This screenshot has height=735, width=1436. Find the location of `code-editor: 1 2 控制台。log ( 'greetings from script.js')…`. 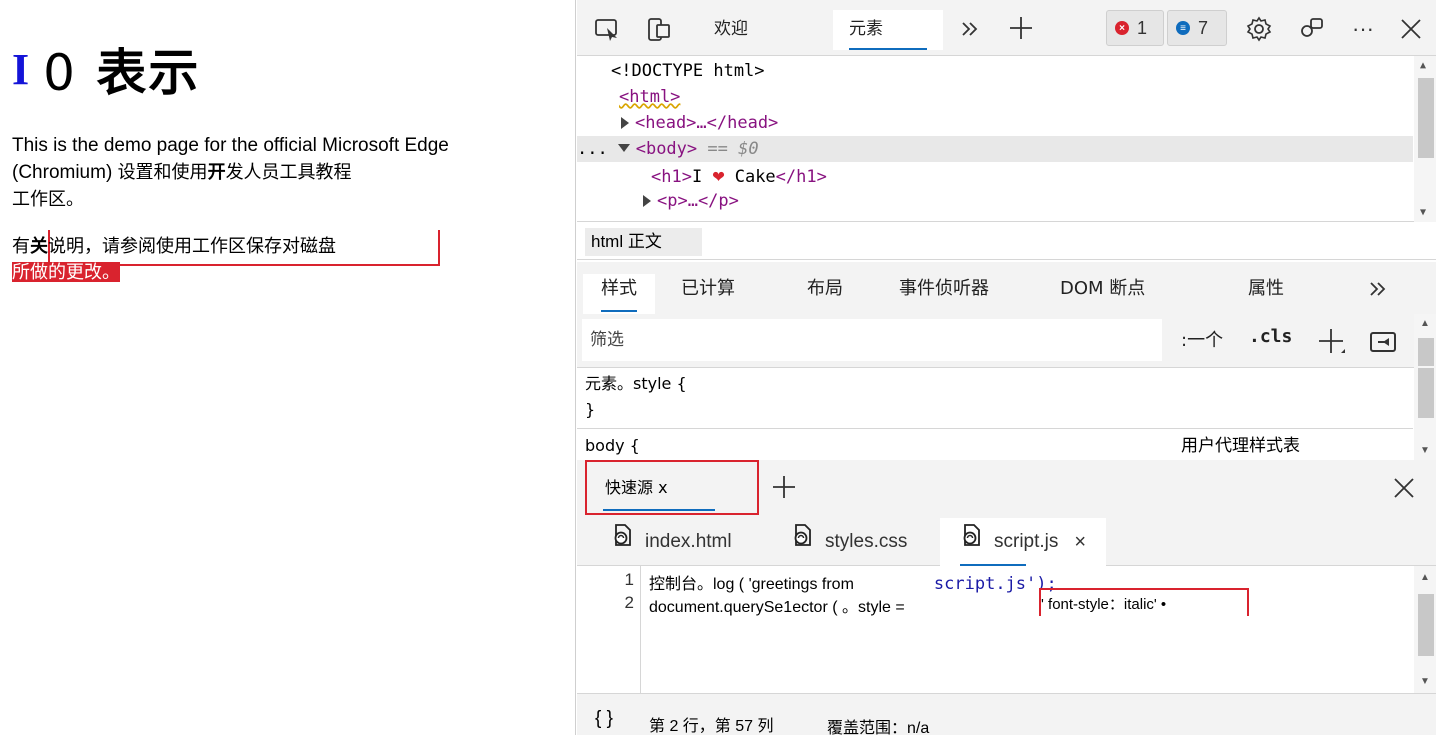

code-editor: 1 2 控制台。log ( 'greetings from script.js')… is located at coordinates (1006, 629).